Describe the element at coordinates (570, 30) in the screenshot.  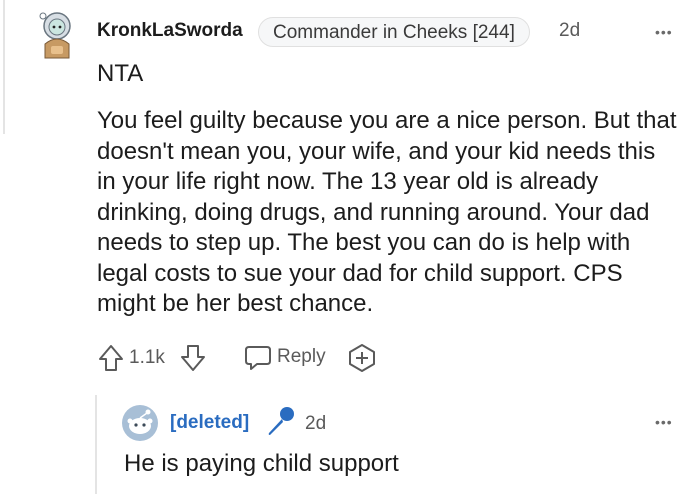
I see `comment-timestamp: 2d` at that location.